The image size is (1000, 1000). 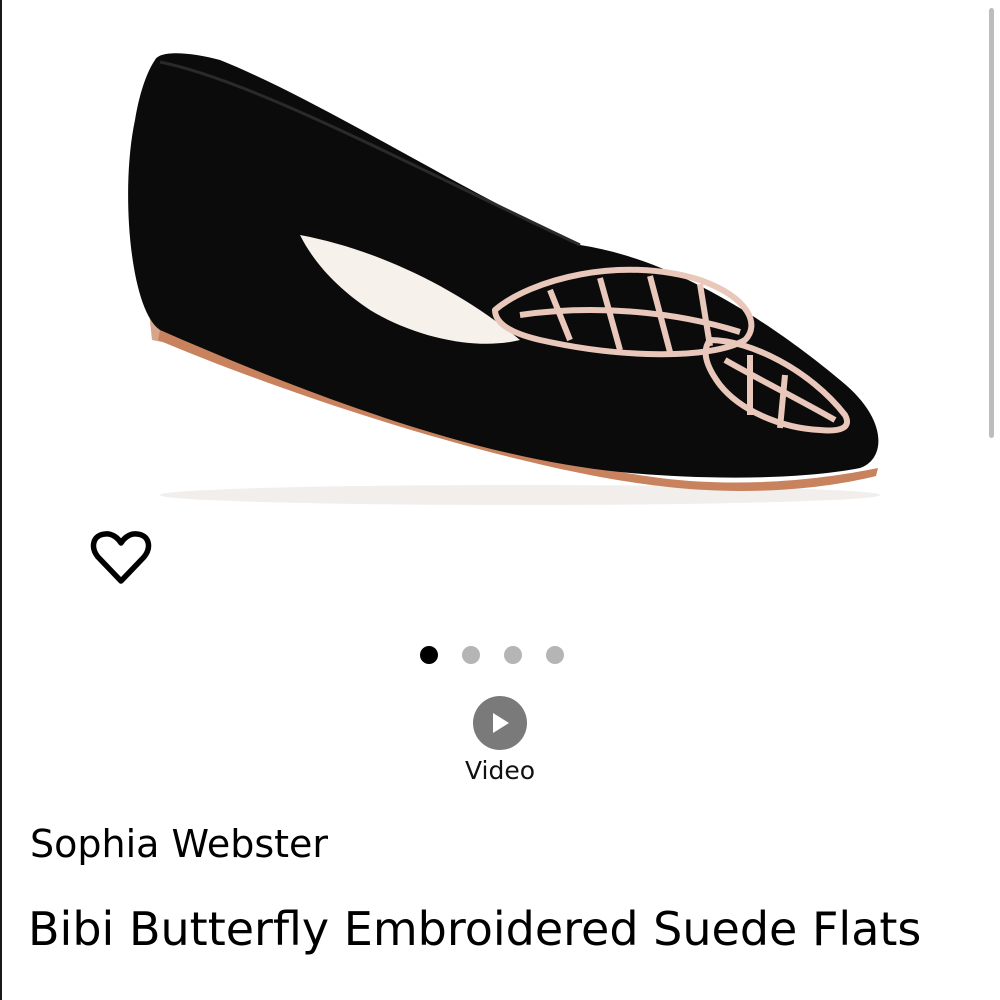 I want to click on image-carousel-dots, so click(x=505, y=655).